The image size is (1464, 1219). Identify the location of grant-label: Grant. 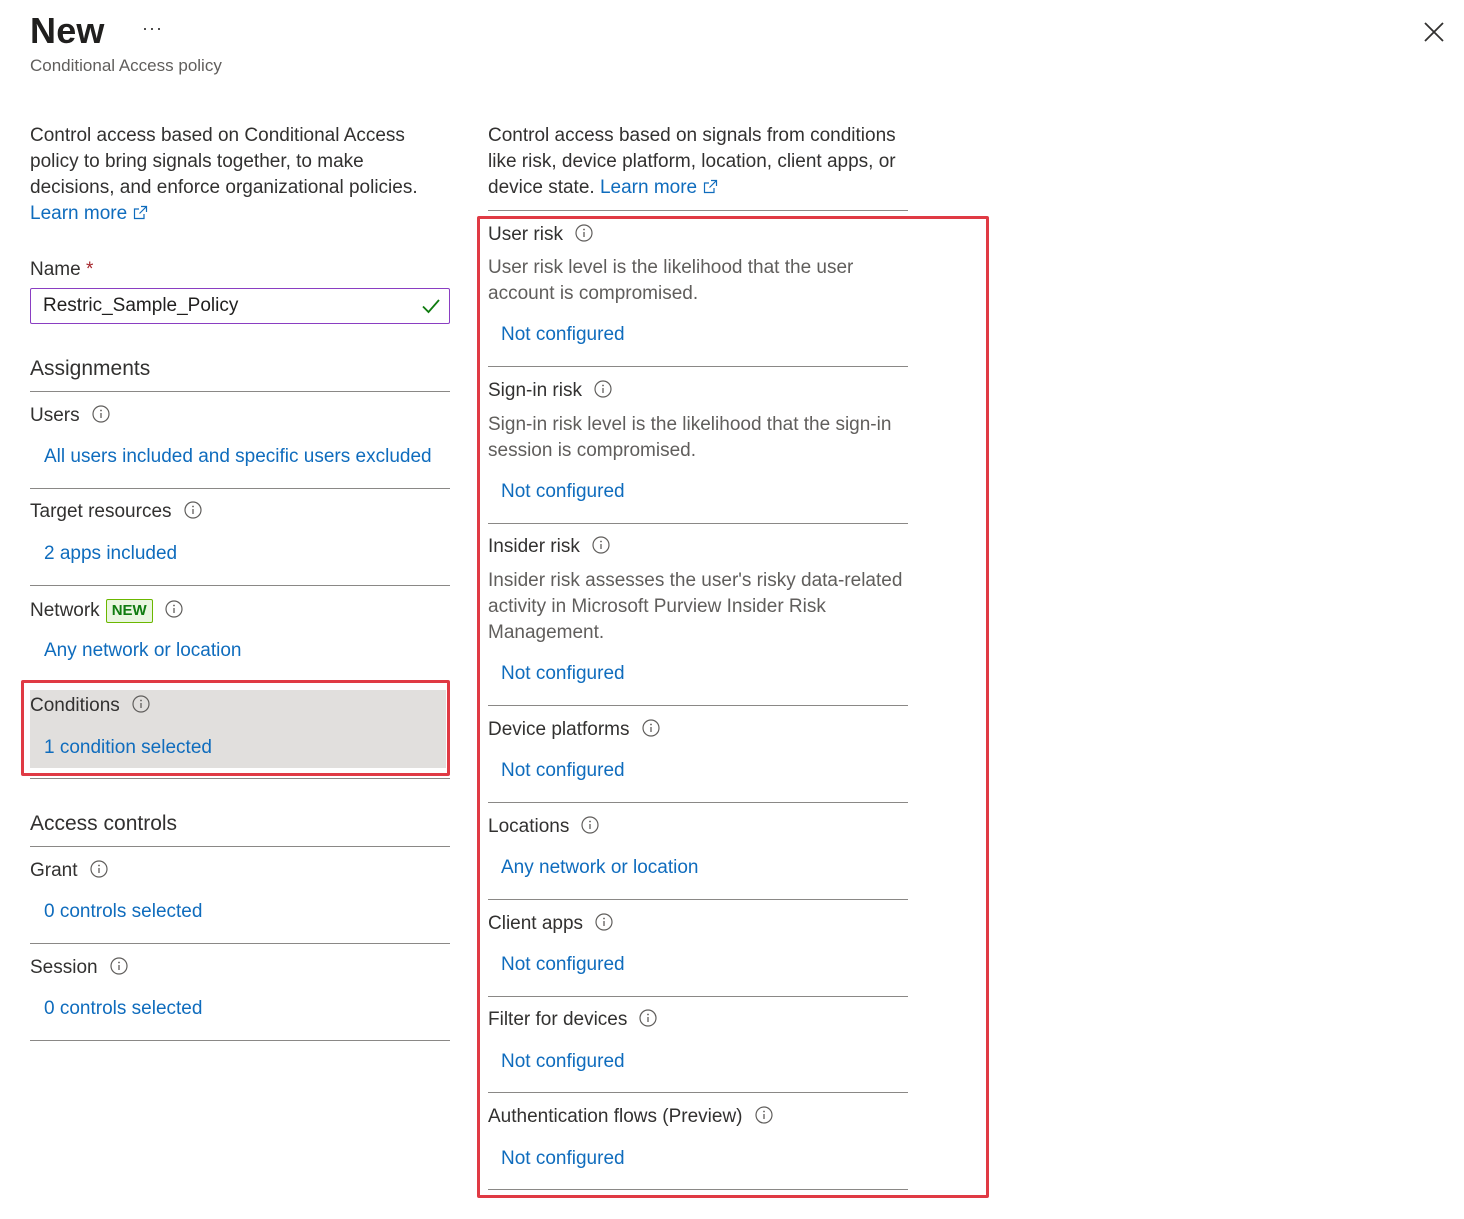
(69, 871).